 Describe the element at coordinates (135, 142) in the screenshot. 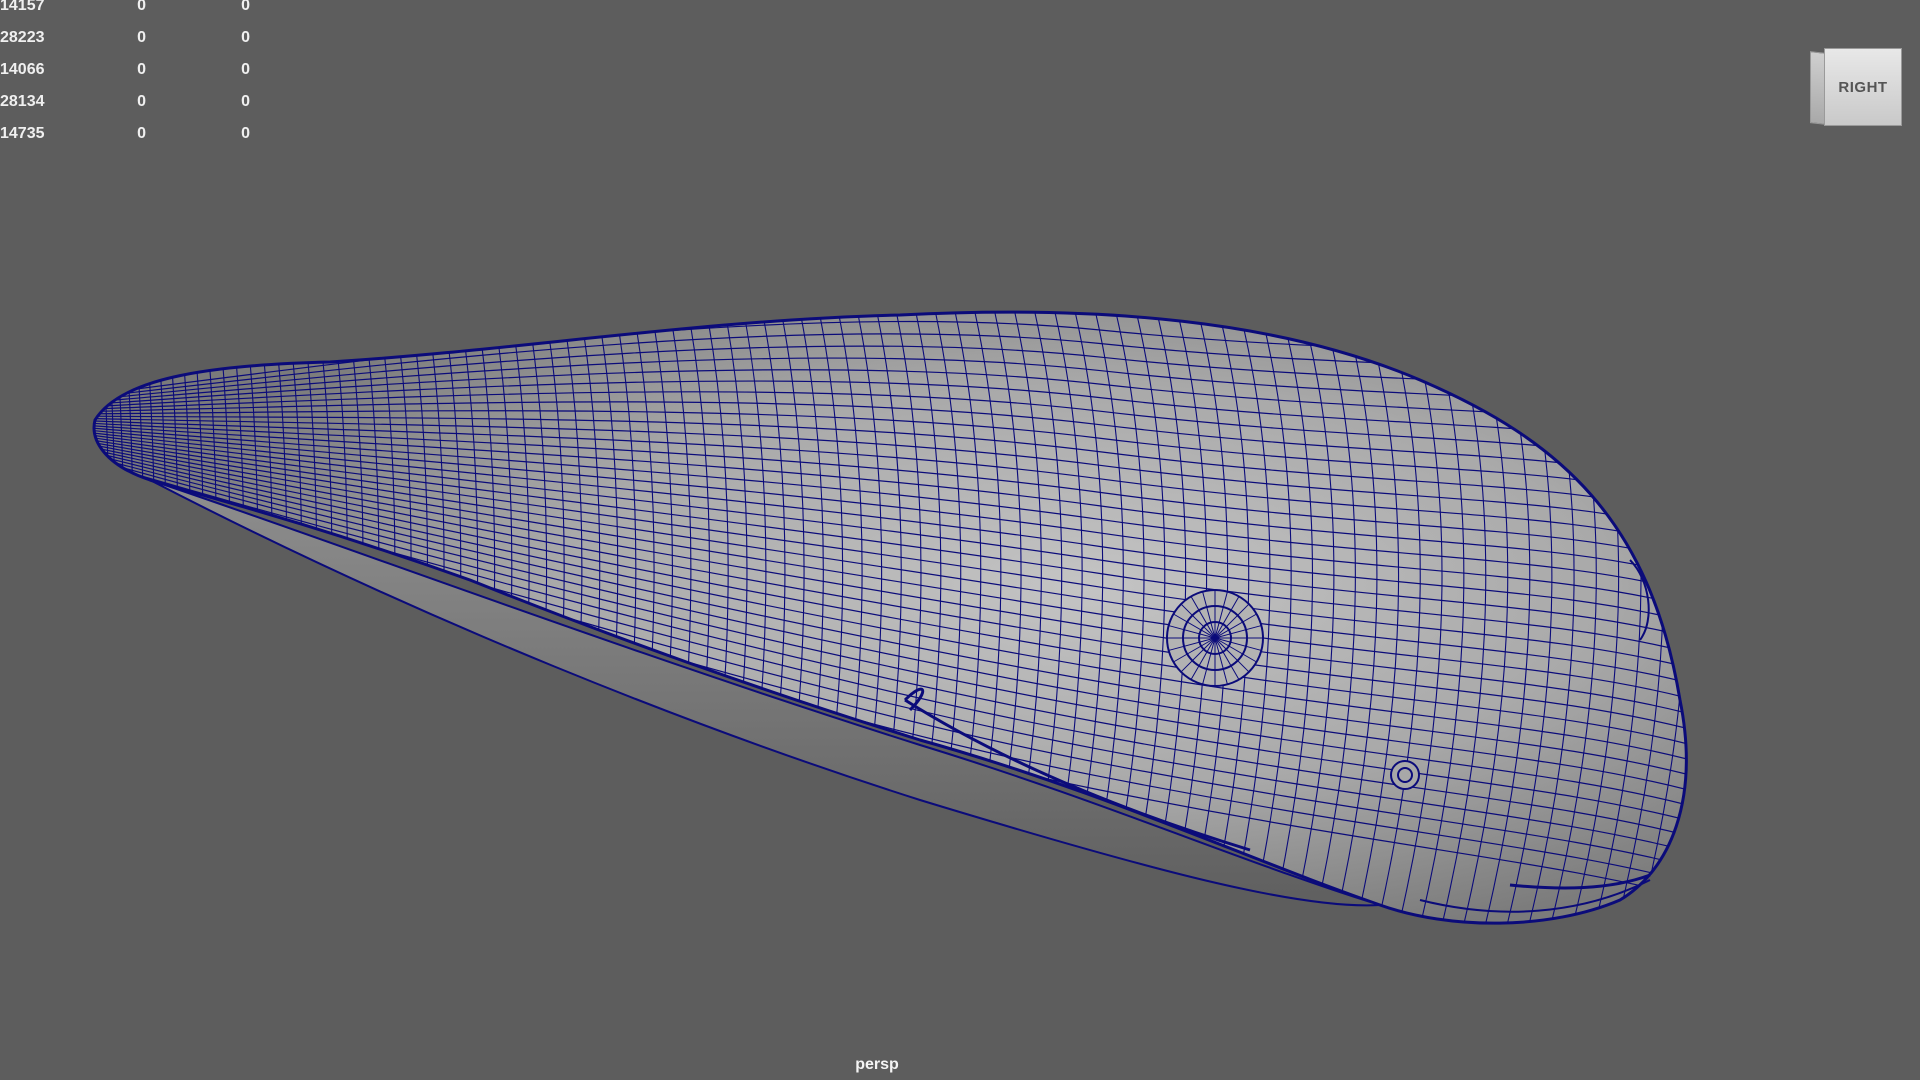

I see `hud-row: 14735 0 0` at that location.